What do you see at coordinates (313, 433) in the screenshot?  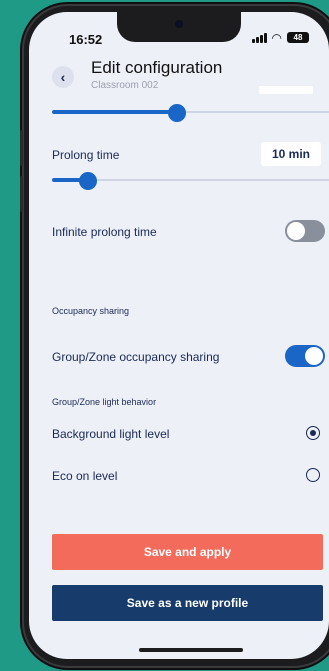 I see `option-background-light-radio` at bounding box center [313, 433].